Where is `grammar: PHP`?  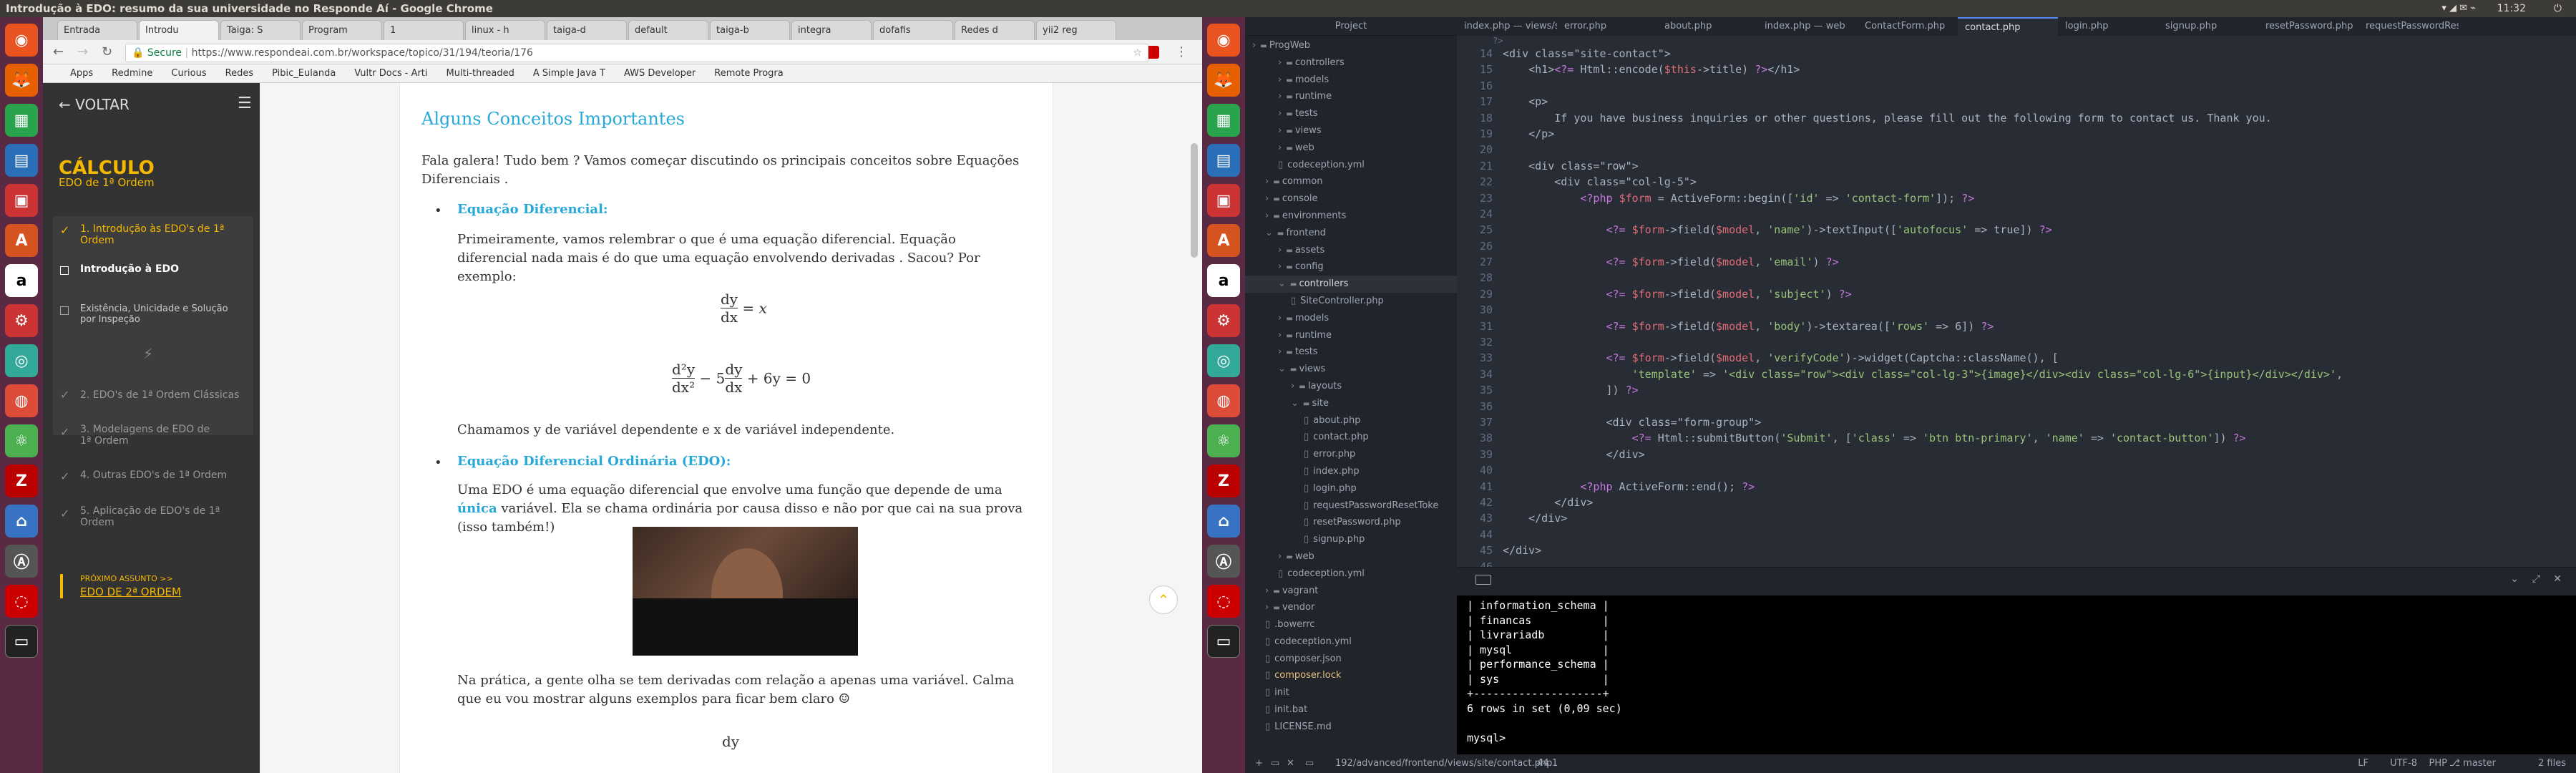 grammar: PHP is located at coordinates (2438, 763).